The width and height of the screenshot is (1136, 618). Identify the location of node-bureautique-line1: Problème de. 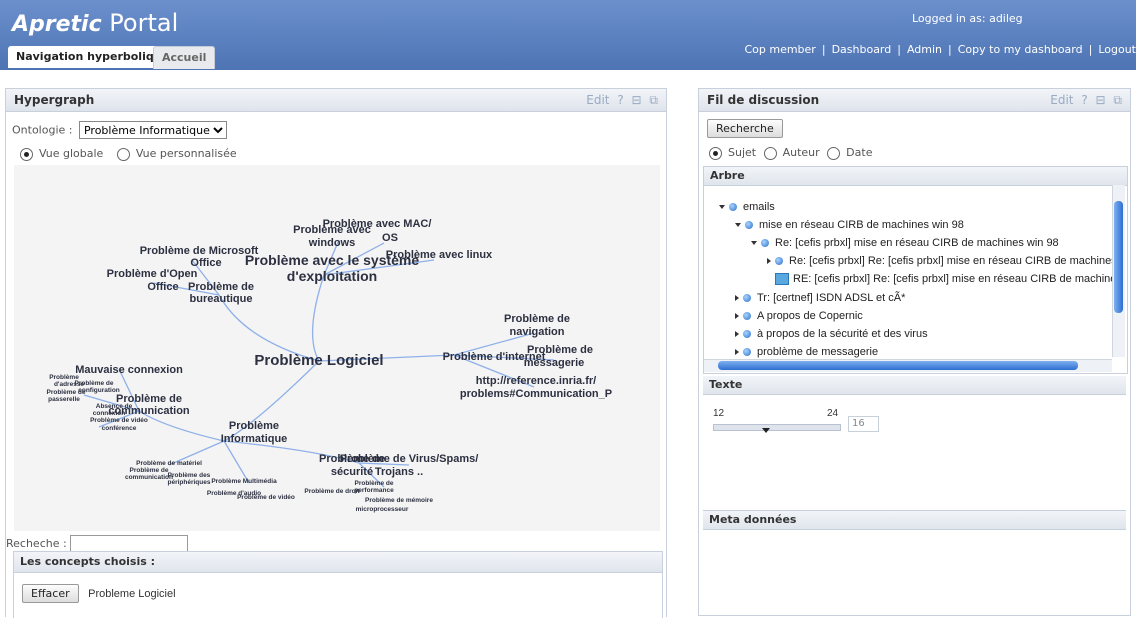
(221, 287).